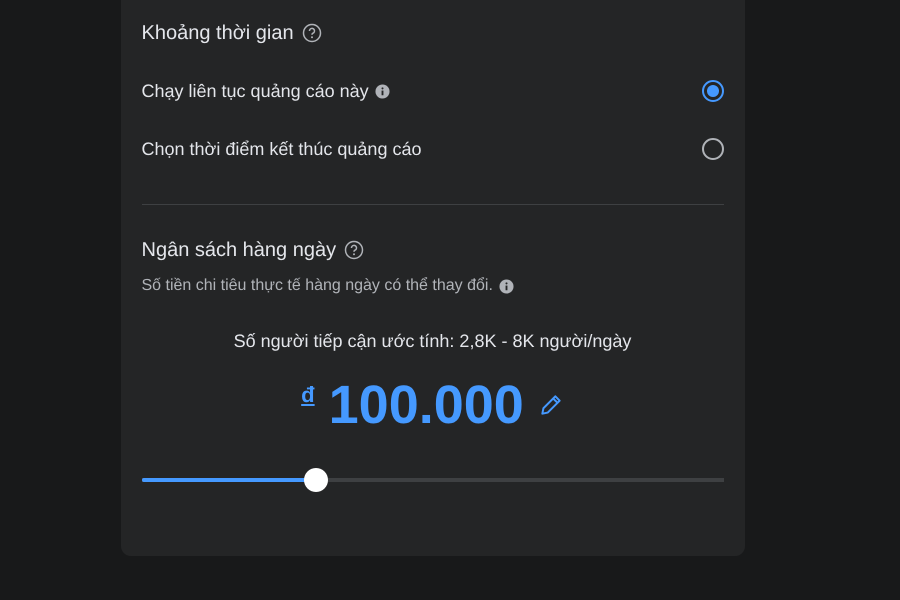 The width and height of the screenshot is (900, 600). I want to click on option-label: Chọn thời điểm kết thúc quảng cáo, so click(282, 149).